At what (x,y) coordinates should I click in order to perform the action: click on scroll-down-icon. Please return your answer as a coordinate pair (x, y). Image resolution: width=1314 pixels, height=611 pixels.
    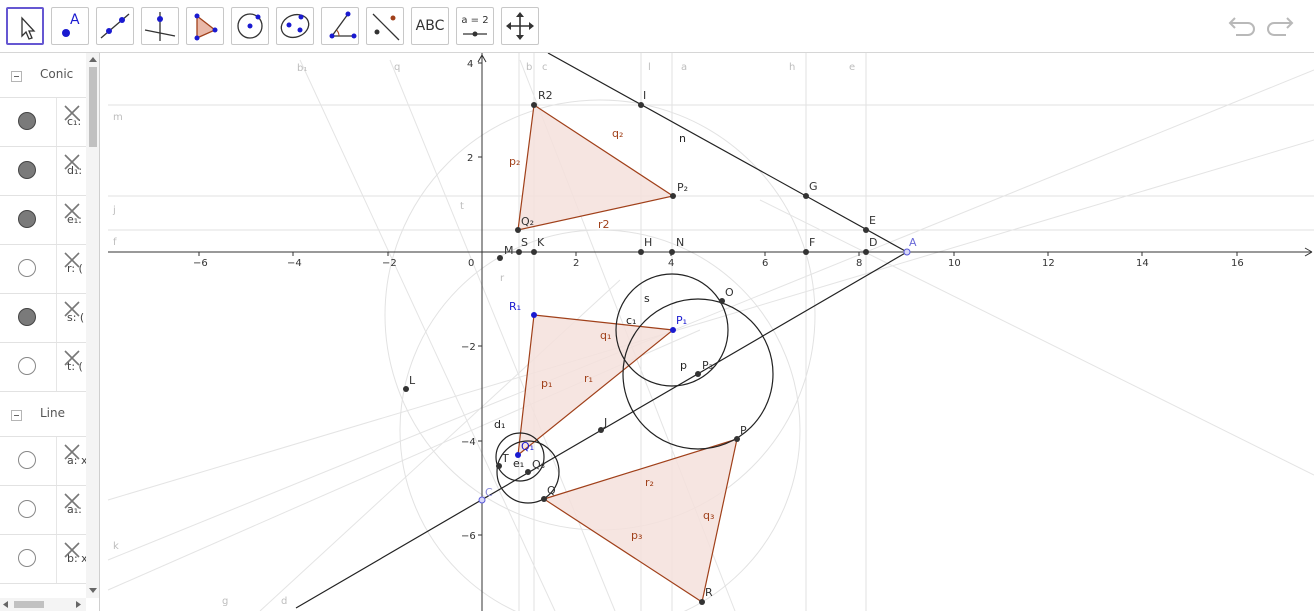
    Looking at the image, I should click on (93, 590).